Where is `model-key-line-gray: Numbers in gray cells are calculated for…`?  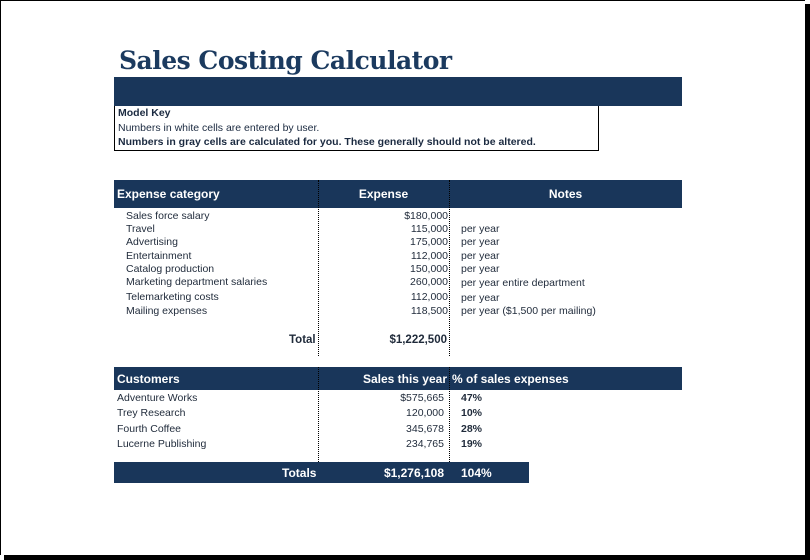 model-key-line-gray: Numbers in gray cells are calculated for… is located at coordinates (327, 142).